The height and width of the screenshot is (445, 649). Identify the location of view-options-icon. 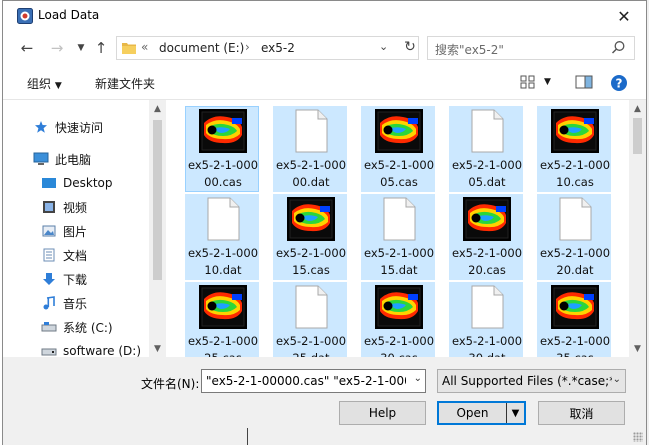
(528, 82).